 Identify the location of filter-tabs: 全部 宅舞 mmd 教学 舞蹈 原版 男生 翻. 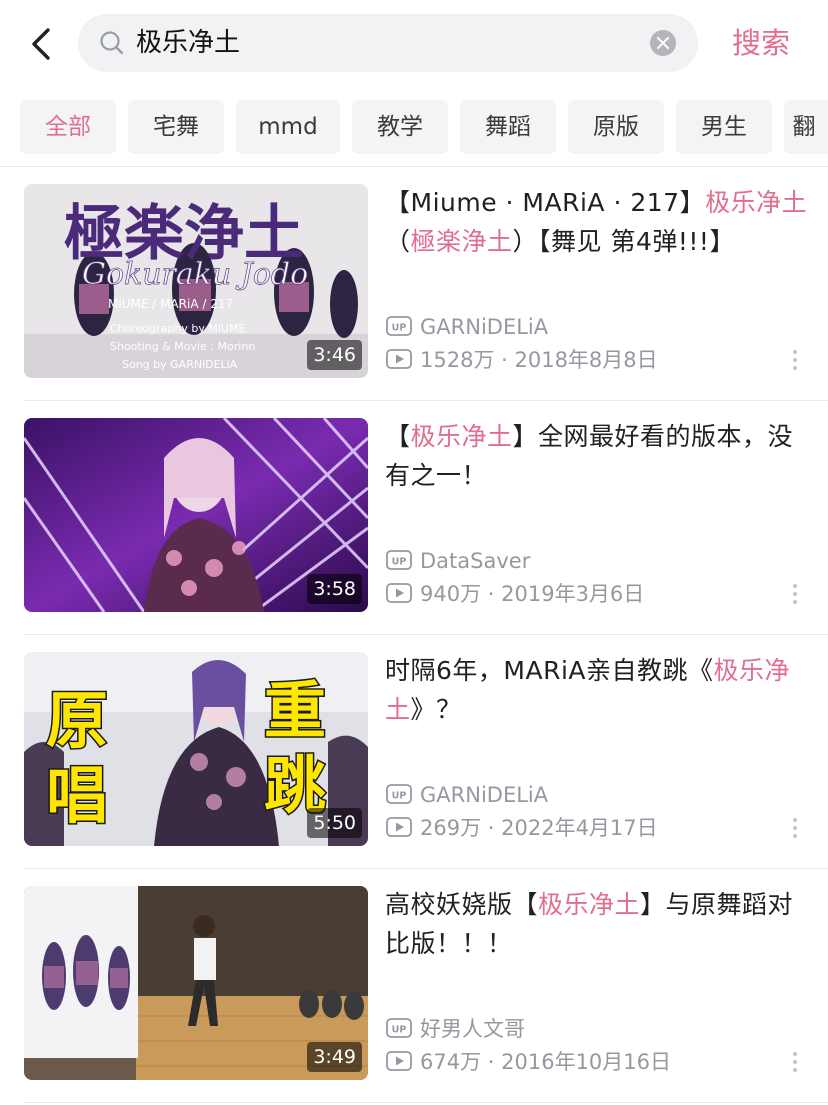
(424, 127).